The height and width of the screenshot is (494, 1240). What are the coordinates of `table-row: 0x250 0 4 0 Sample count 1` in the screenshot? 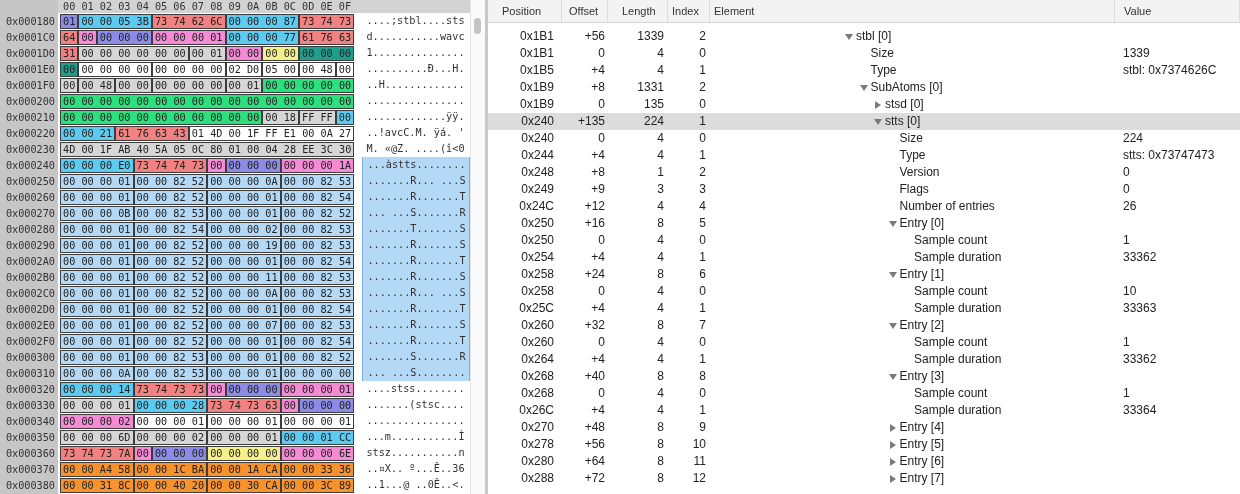 It's located at (864, 240).